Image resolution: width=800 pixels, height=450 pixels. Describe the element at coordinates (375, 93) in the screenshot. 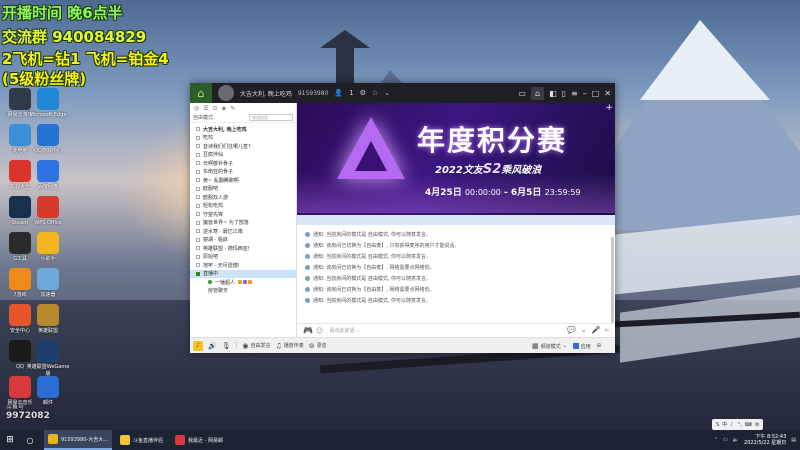

I see `favorite-icon: ☆` at that location.